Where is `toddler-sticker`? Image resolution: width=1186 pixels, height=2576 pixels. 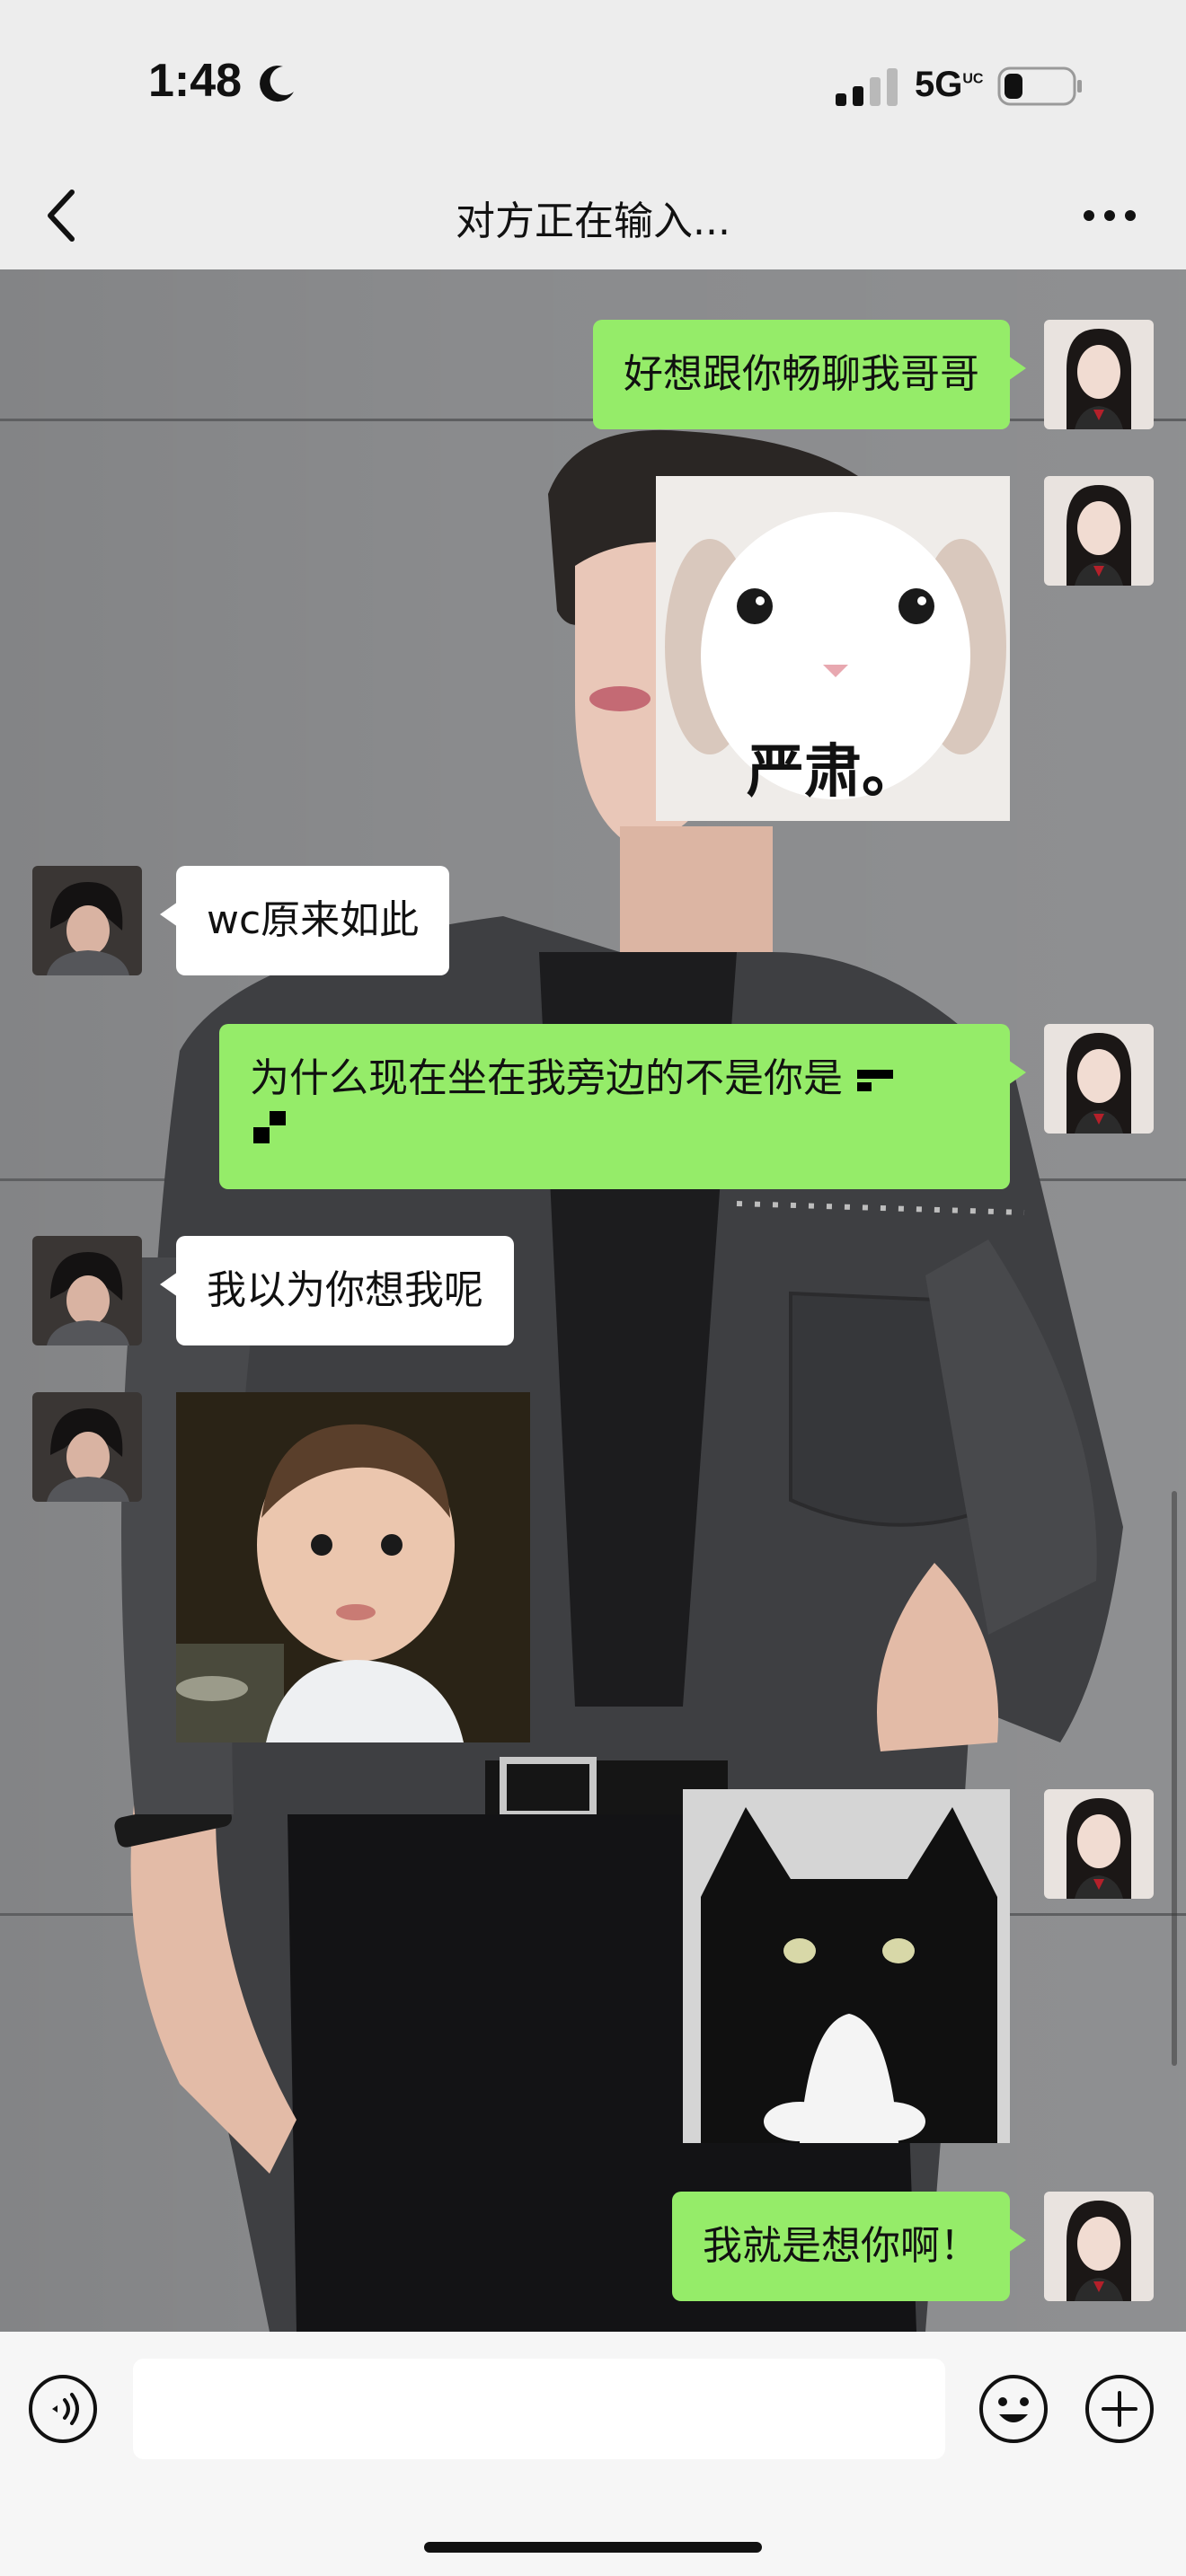
toddler-sticker is located at coordinates (353, 1567).